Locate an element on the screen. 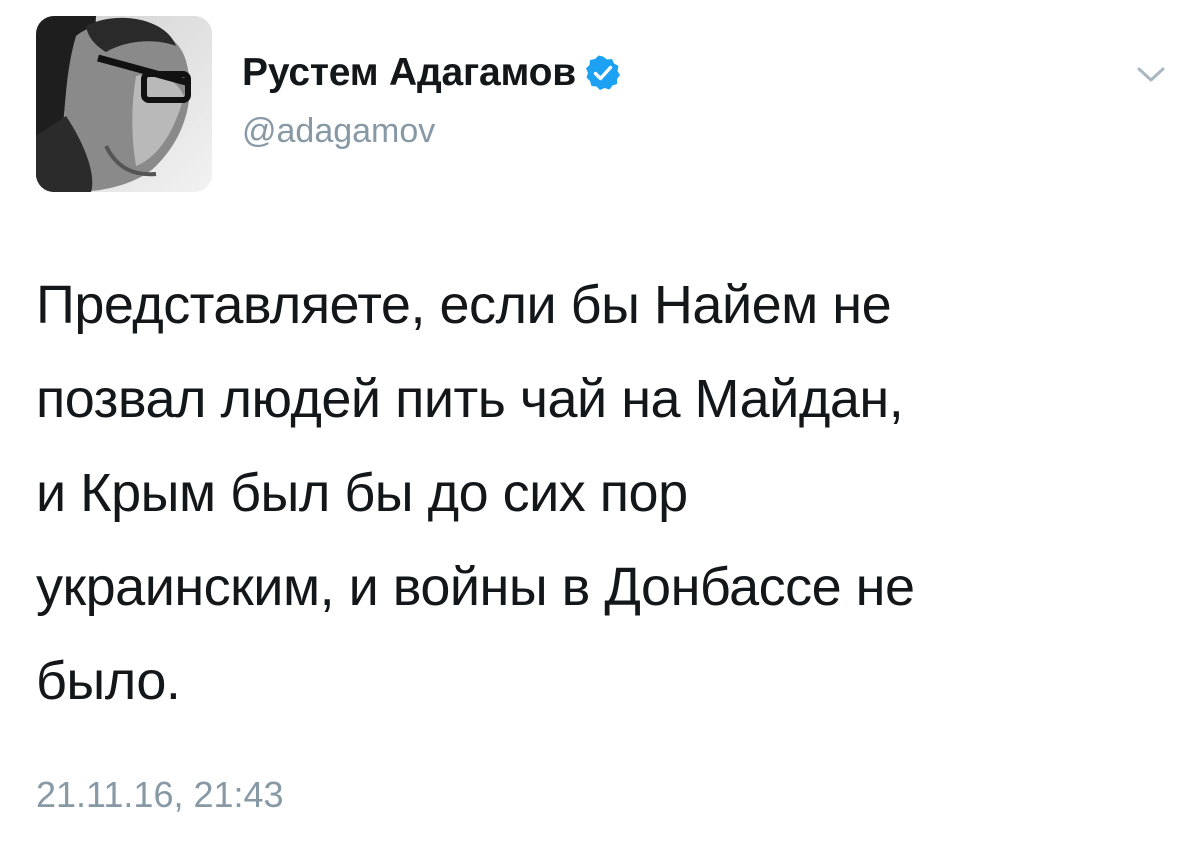  avatar-photo is located at coordinates (124, 104).